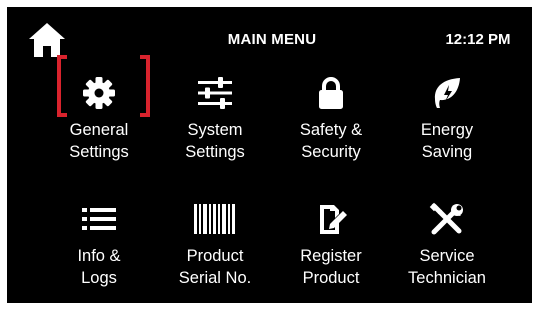 The image size is (539, 309). I want to click on menu-item-info-logs: Info & Logs, so click(99, 249).